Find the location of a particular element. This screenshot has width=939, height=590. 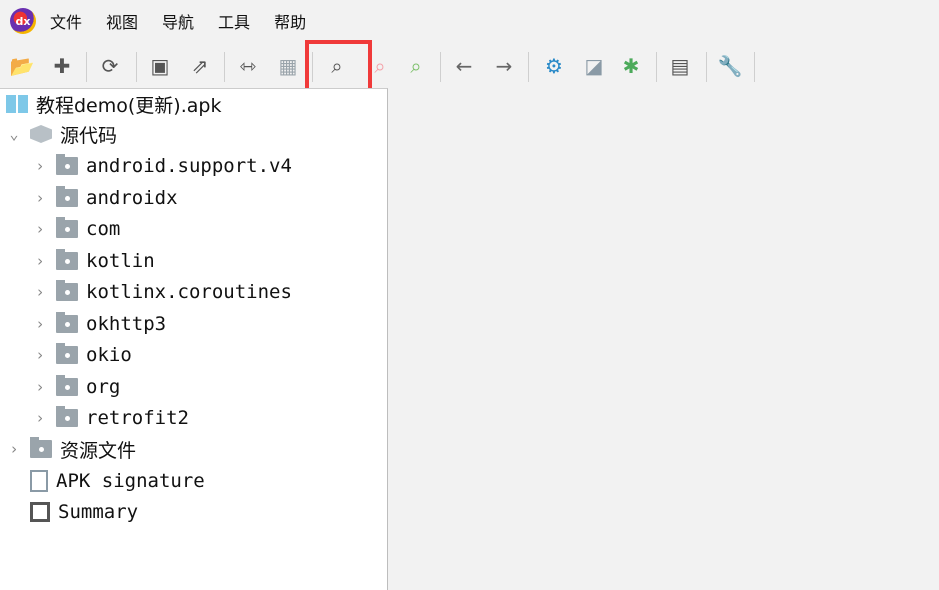

toolbar: 📂 ✚ ⟳ ▣ ⇗ ⇿ ▦ ⌕ ⌕ ⌕ ← → ⚙ ◪ ✱ ▤ 🔧 is located at coordinates (469, 68).